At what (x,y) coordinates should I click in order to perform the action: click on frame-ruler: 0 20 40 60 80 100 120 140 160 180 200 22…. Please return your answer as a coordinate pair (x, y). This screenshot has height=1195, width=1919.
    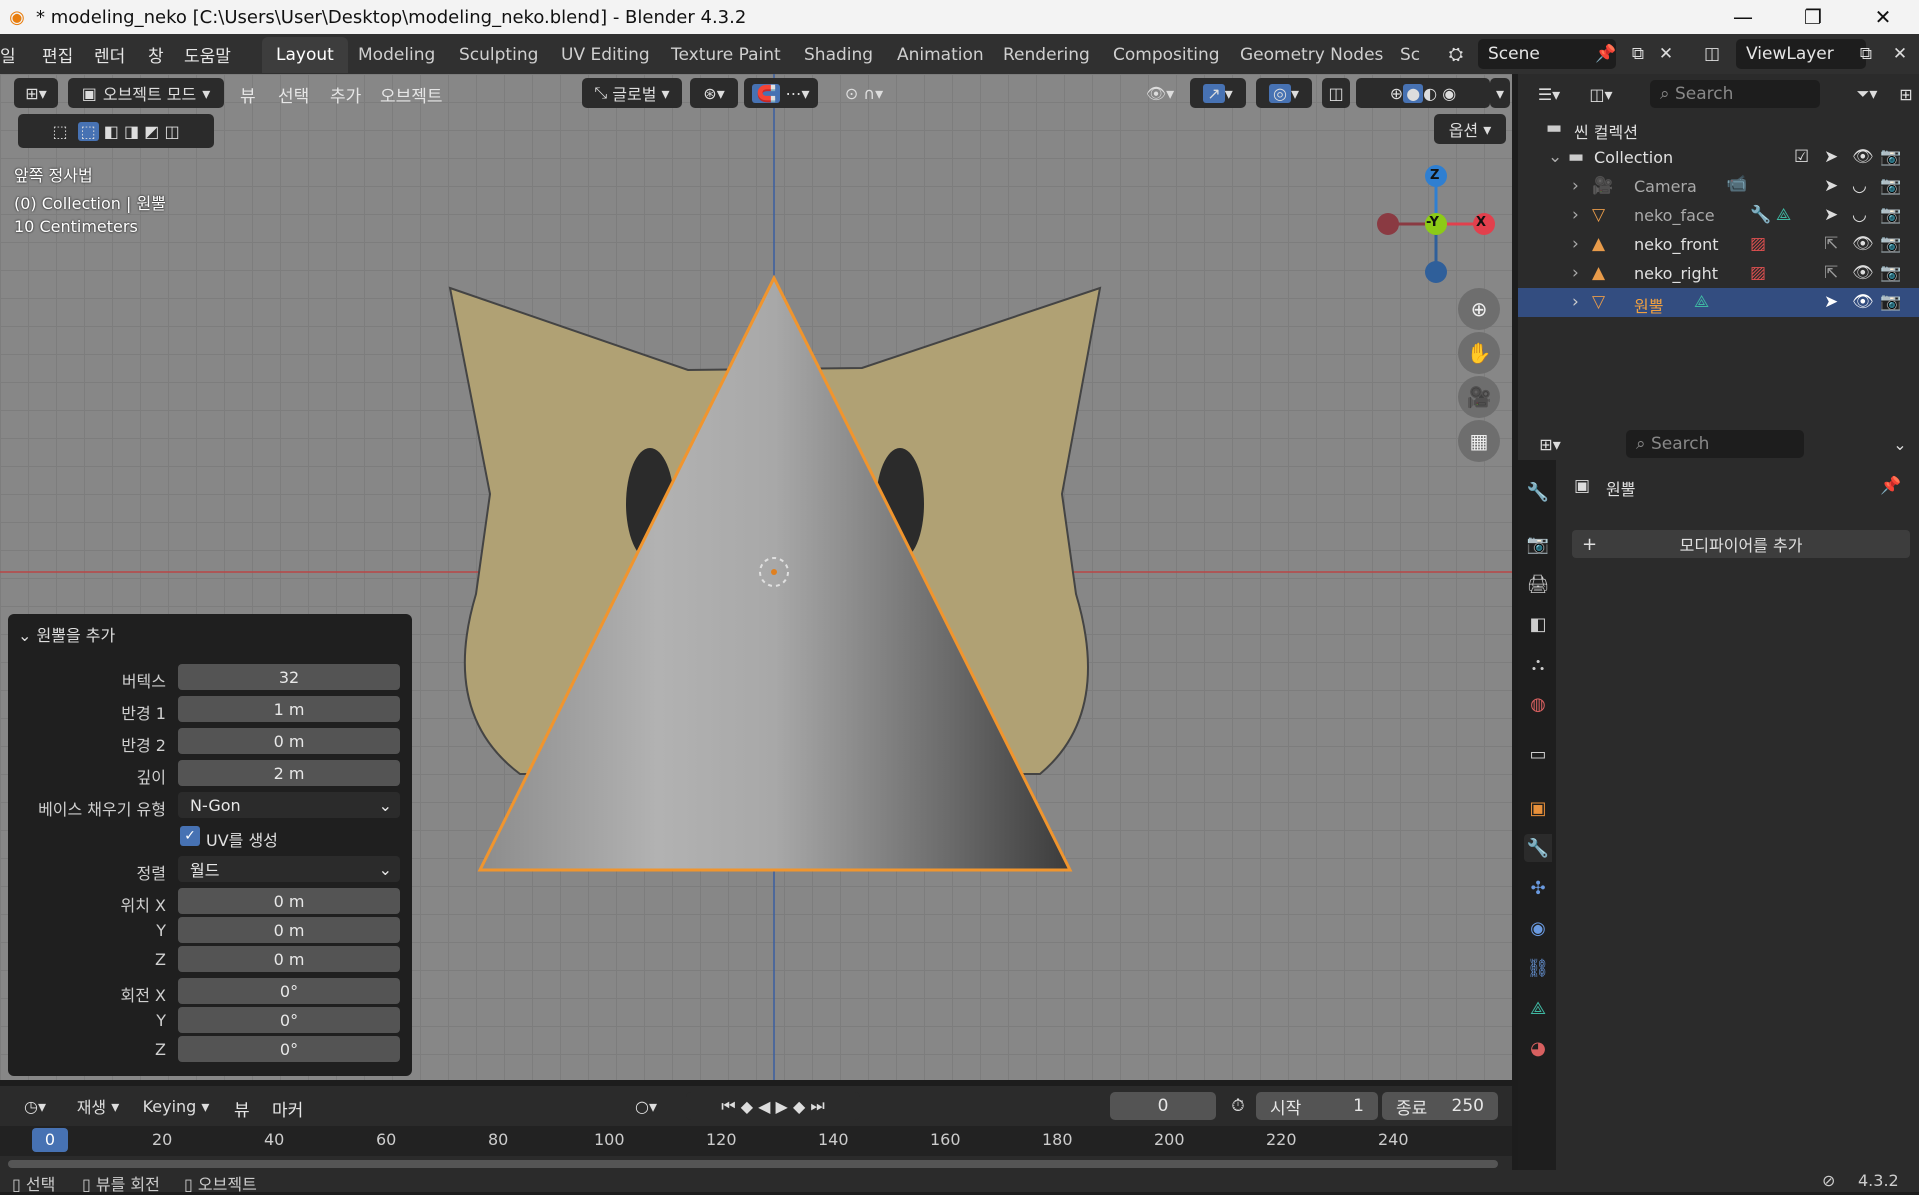
    Looking at the image, I should click on (756, 1141).